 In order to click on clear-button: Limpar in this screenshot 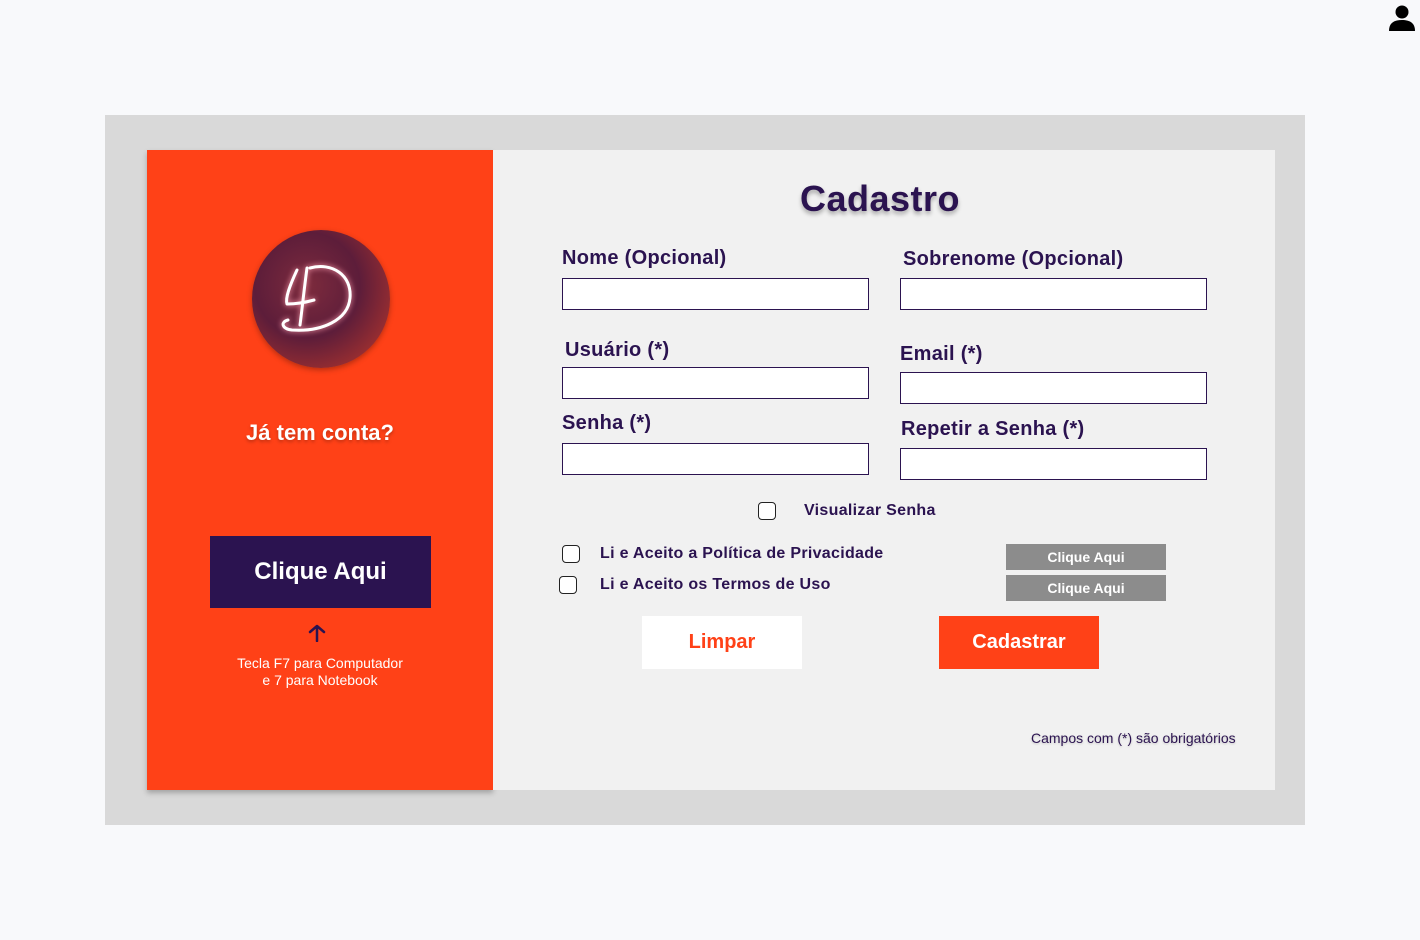, I will do `click(722, 642)`.